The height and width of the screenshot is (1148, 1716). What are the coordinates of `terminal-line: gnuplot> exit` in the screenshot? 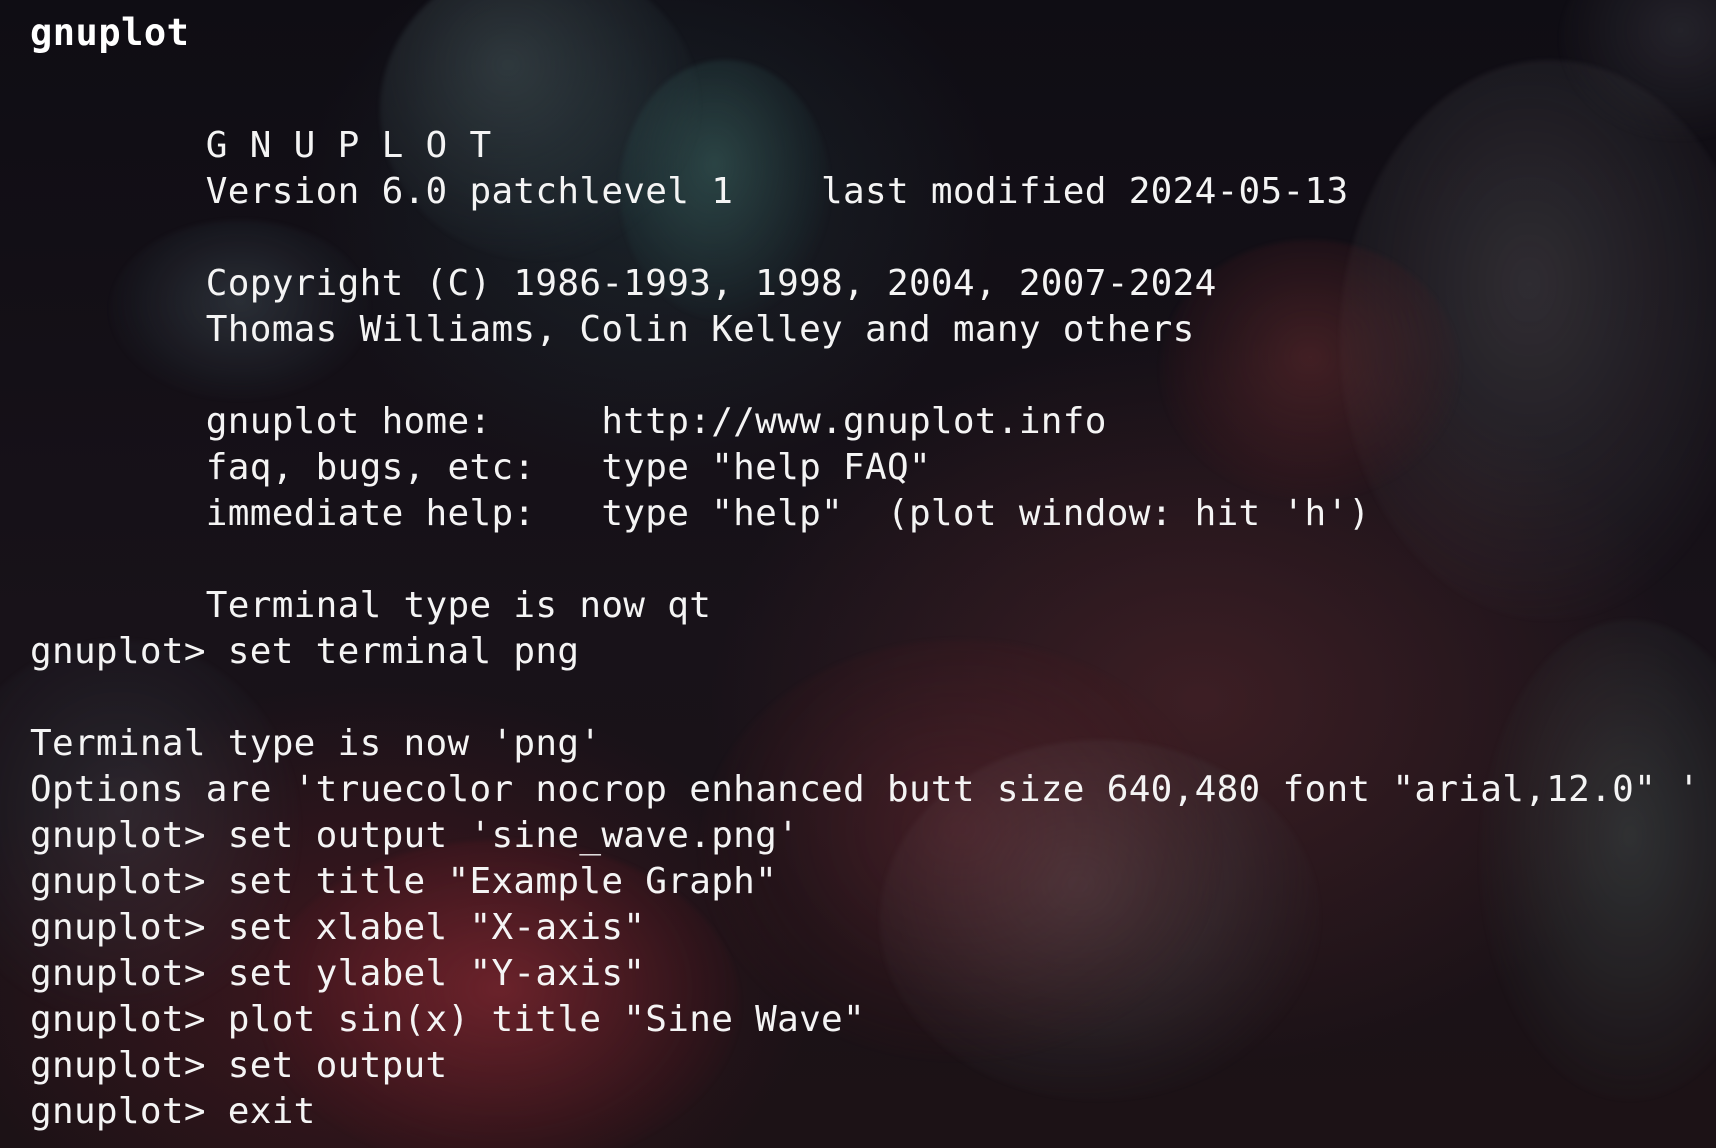 It's located at (173, 1111).